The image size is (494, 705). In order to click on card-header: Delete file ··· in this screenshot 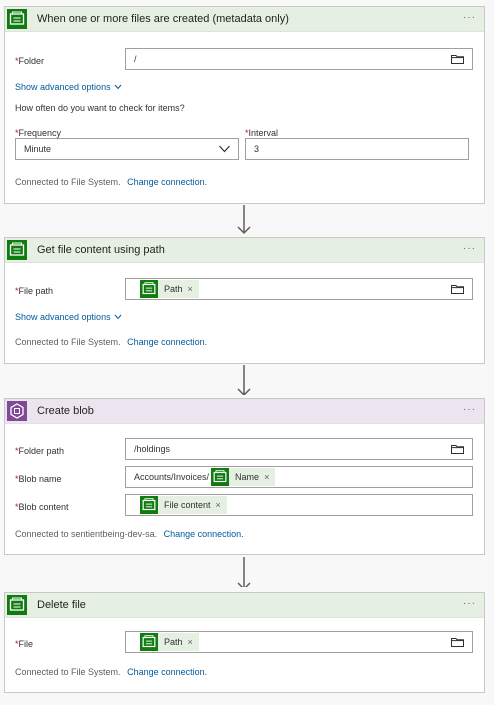, I will do `click(244, 605)`.